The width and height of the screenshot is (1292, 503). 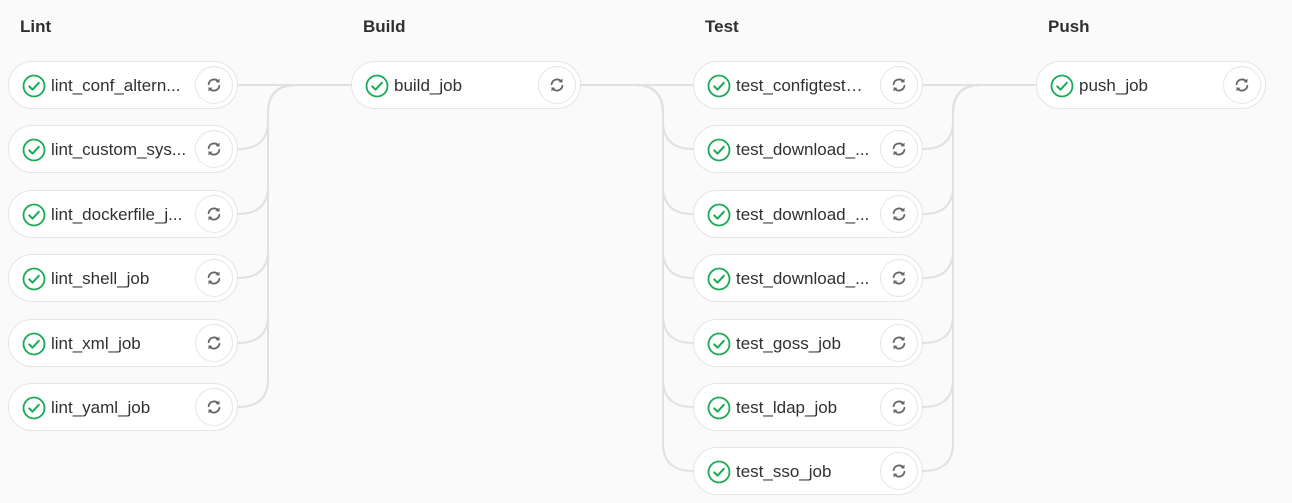 What do you see at coordinates (36, 26) in the screenshot?
I see `stage-title-lint: Lint` at bounding box center [36, 26].